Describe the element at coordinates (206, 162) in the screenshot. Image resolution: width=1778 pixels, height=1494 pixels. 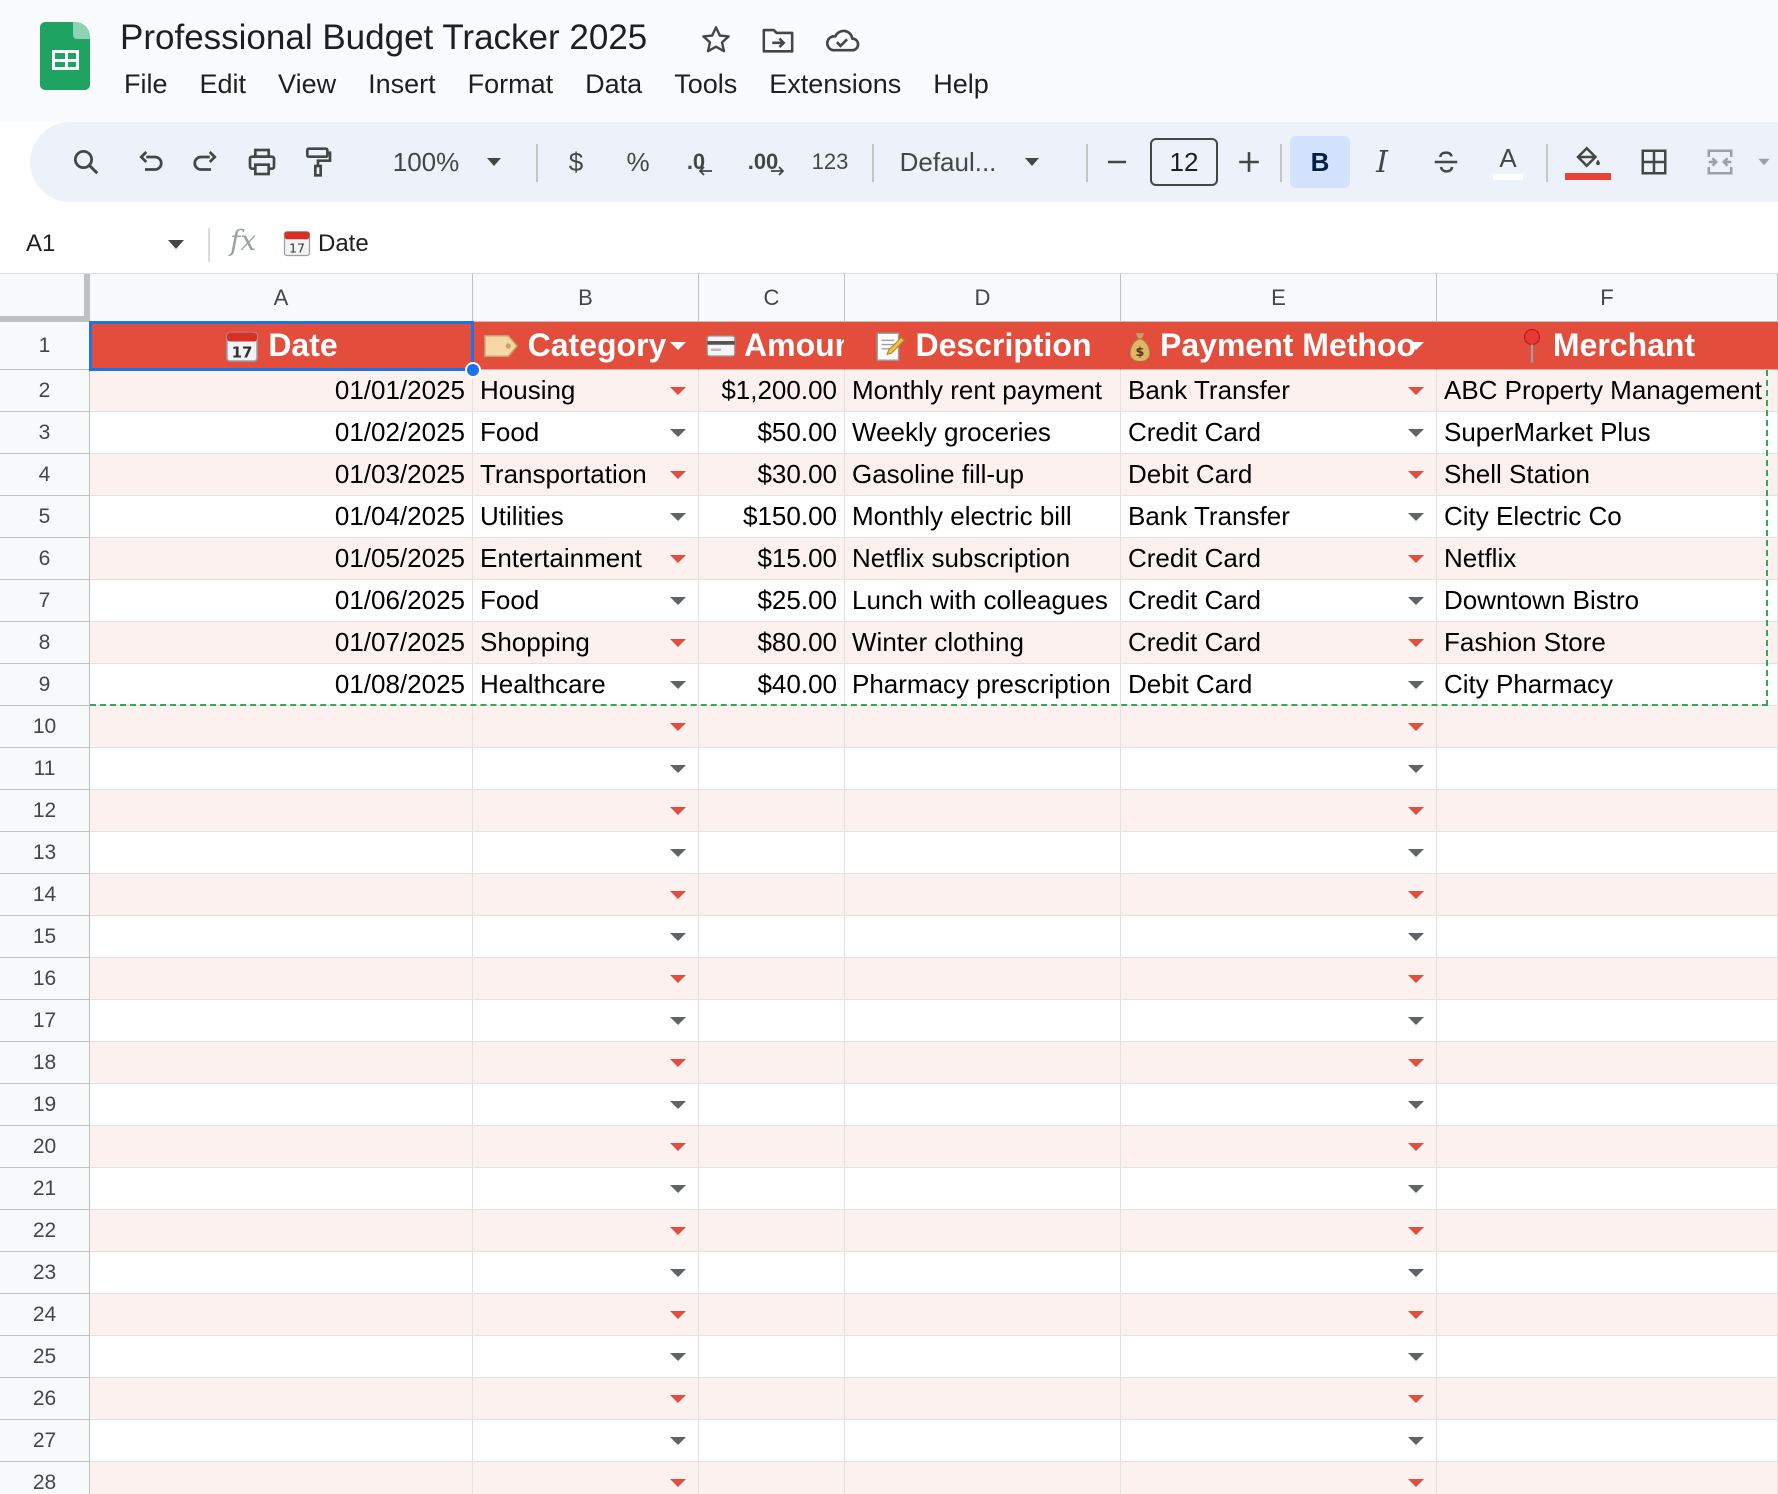
I see `redo-icon` at that location.